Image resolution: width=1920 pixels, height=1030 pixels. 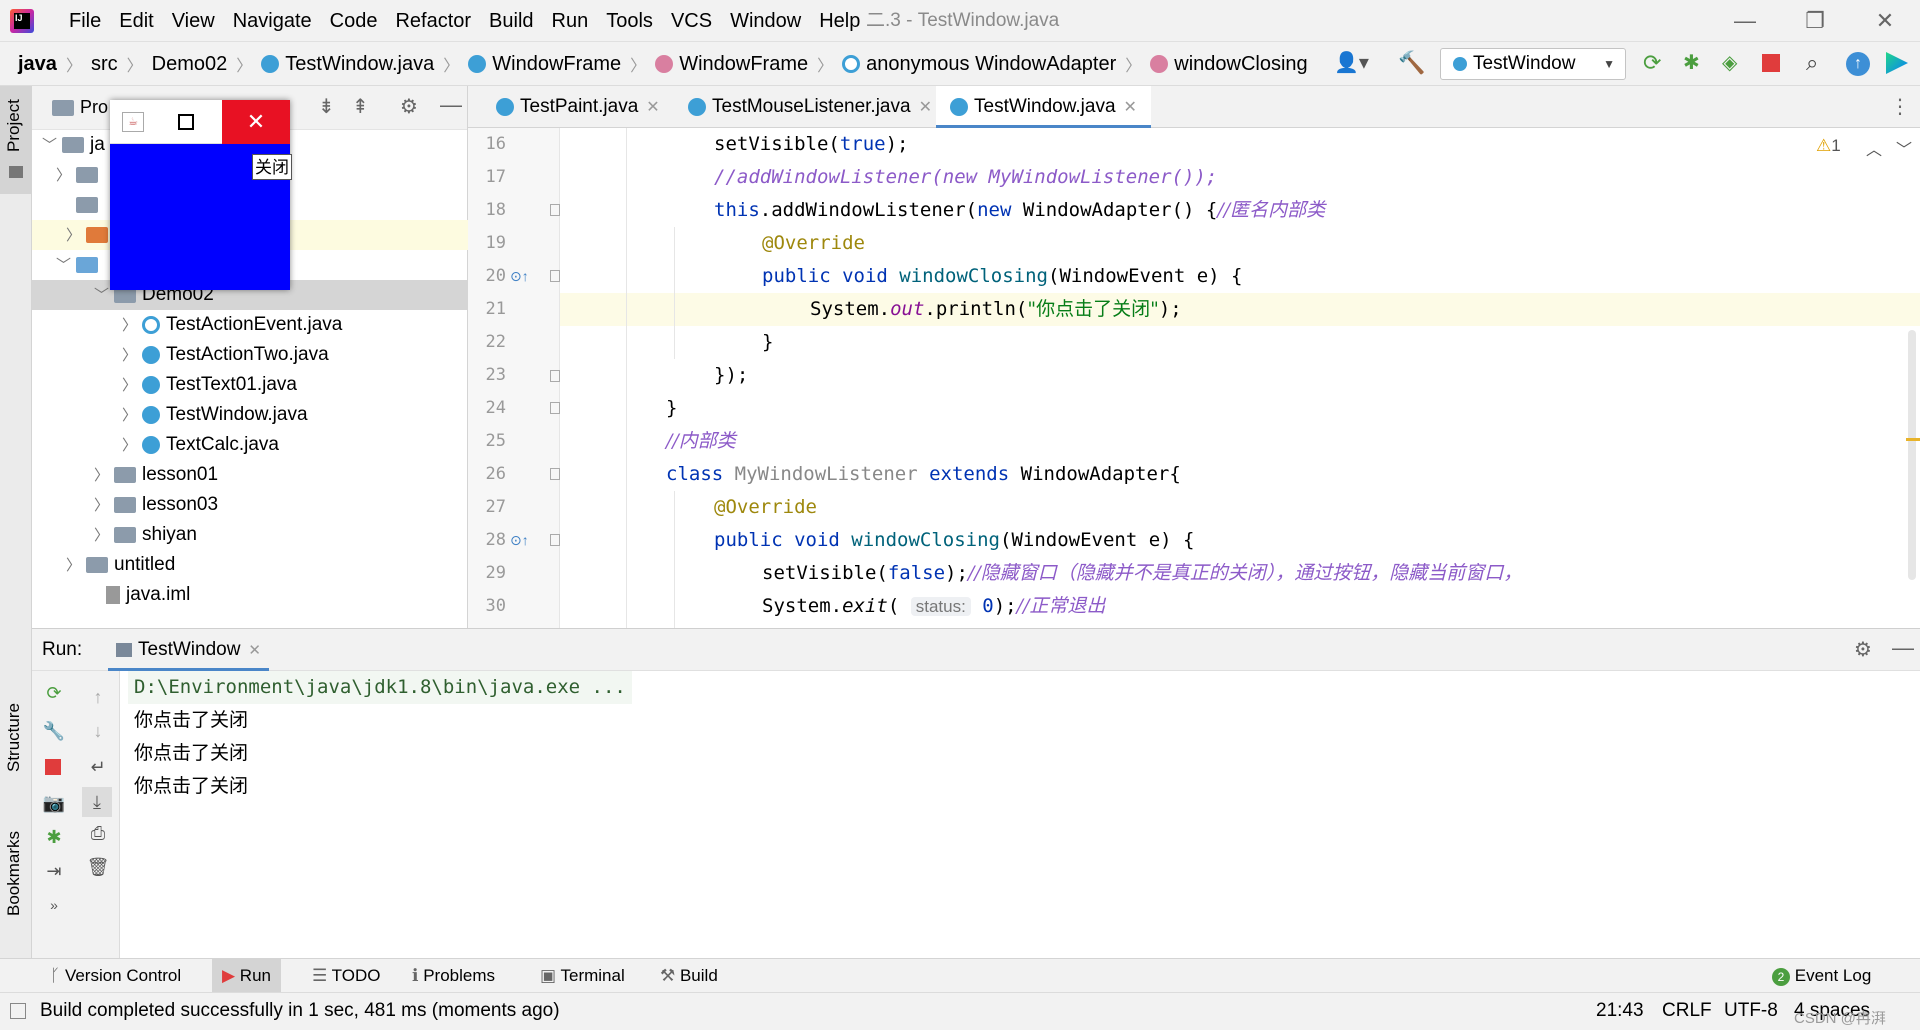 I want to click on menu-tools: Tools, so click(x=629, y=21).